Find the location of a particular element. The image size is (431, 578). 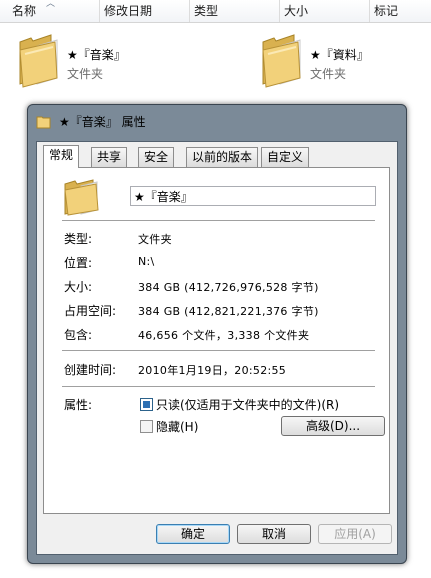

tab-general: 常规 is located at coordinates (61, 156).